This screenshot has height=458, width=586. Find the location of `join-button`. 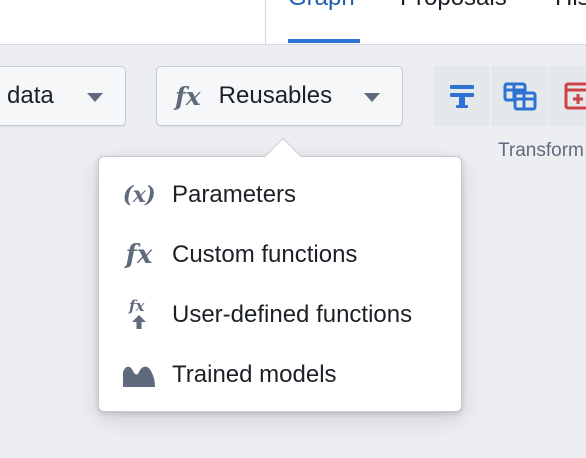

join-button is located at coordinates (520, 96).